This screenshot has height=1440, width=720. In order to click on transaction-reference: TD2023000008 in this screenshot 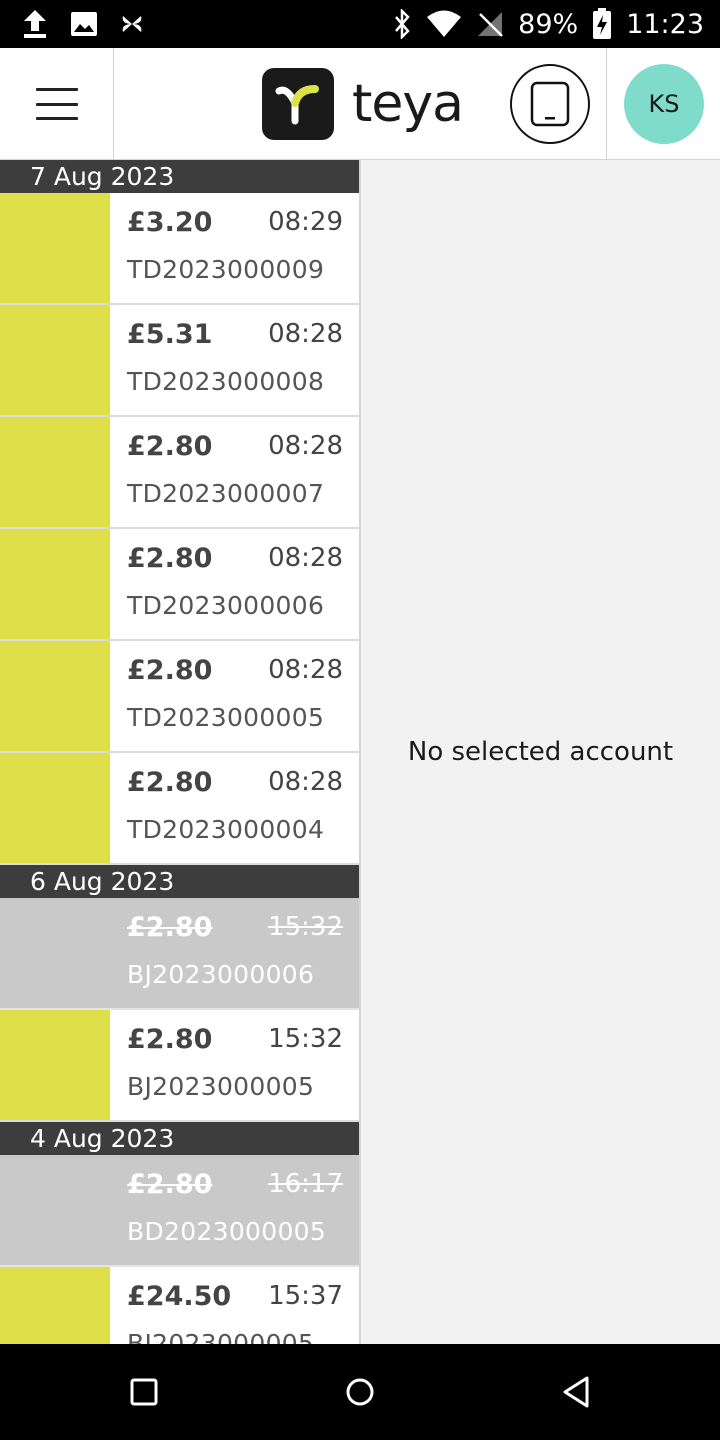, I will do `click(226, 381)`.